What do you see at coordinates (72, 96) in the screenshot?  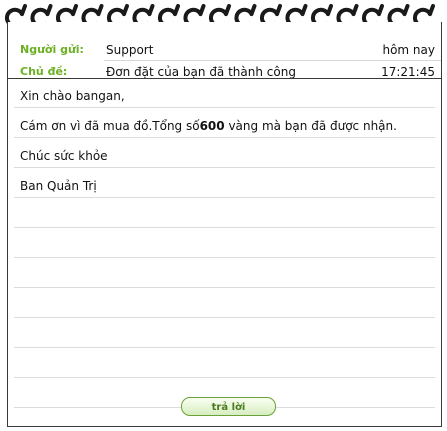 I see `greeting-text: Xin chào bangan,` at bounding box center [72, 96].